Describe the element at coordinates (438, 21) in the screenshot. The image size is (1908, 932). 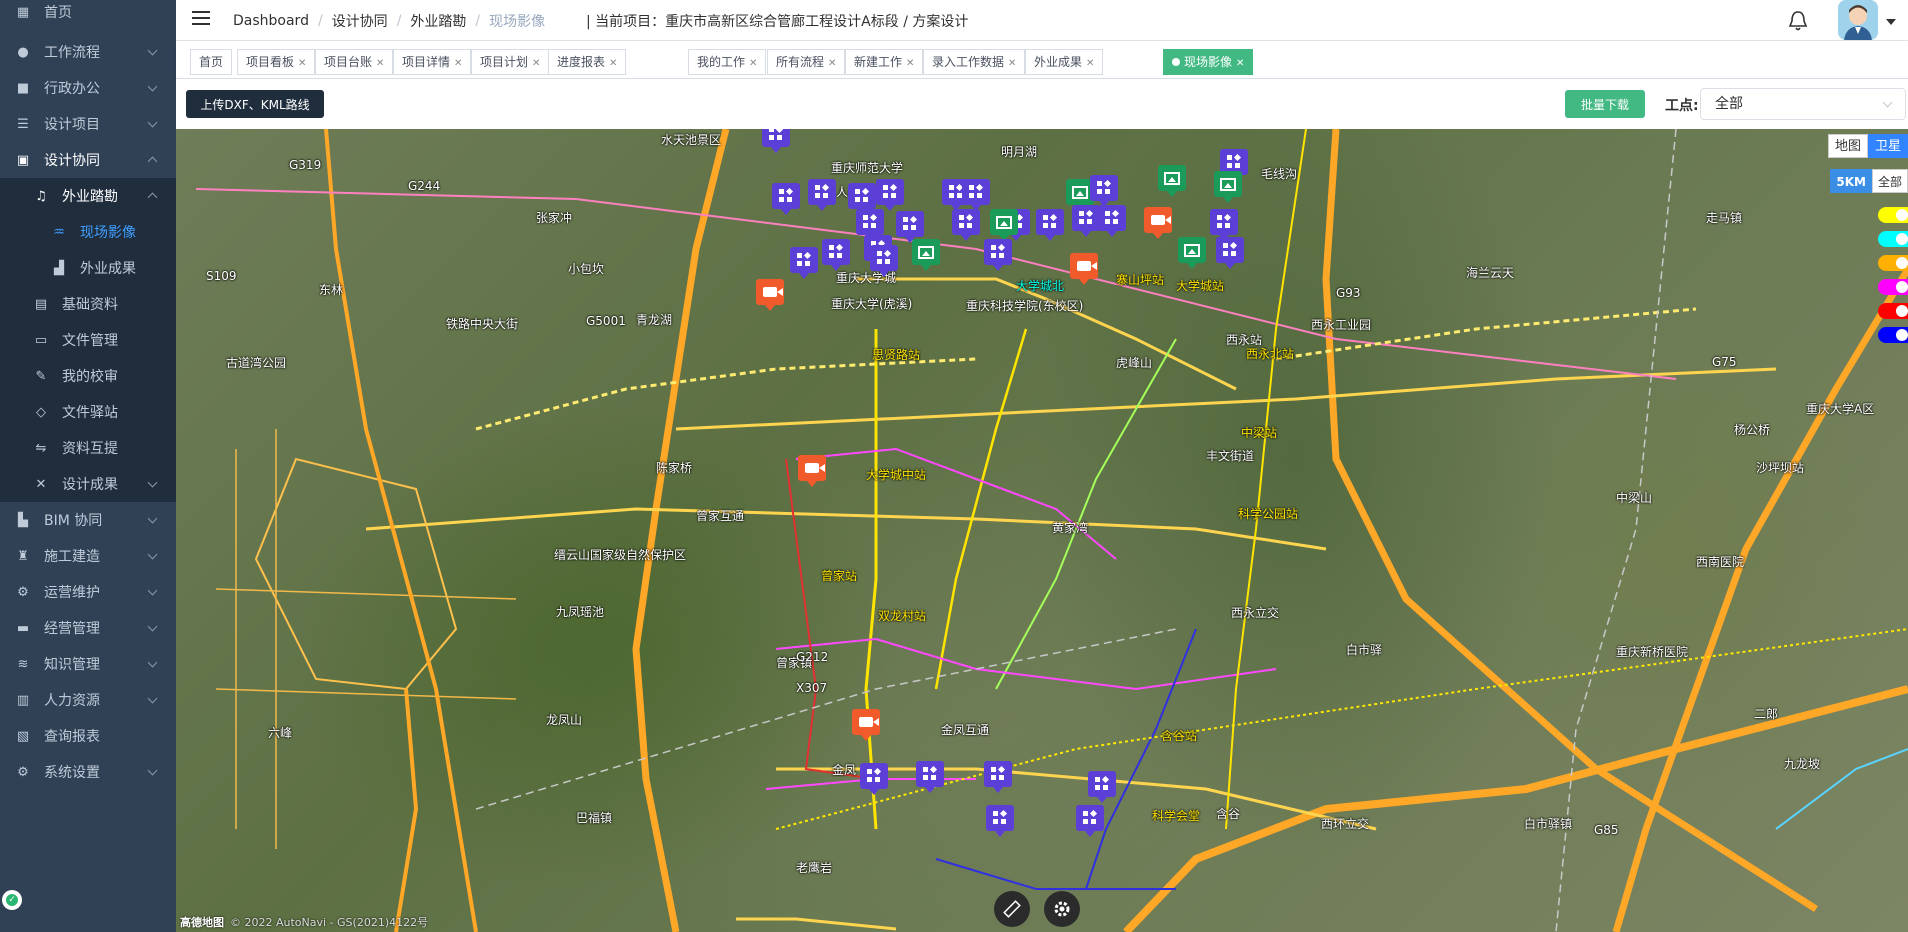
I see `breadcrumb-item: 外业踏勘` at that location.